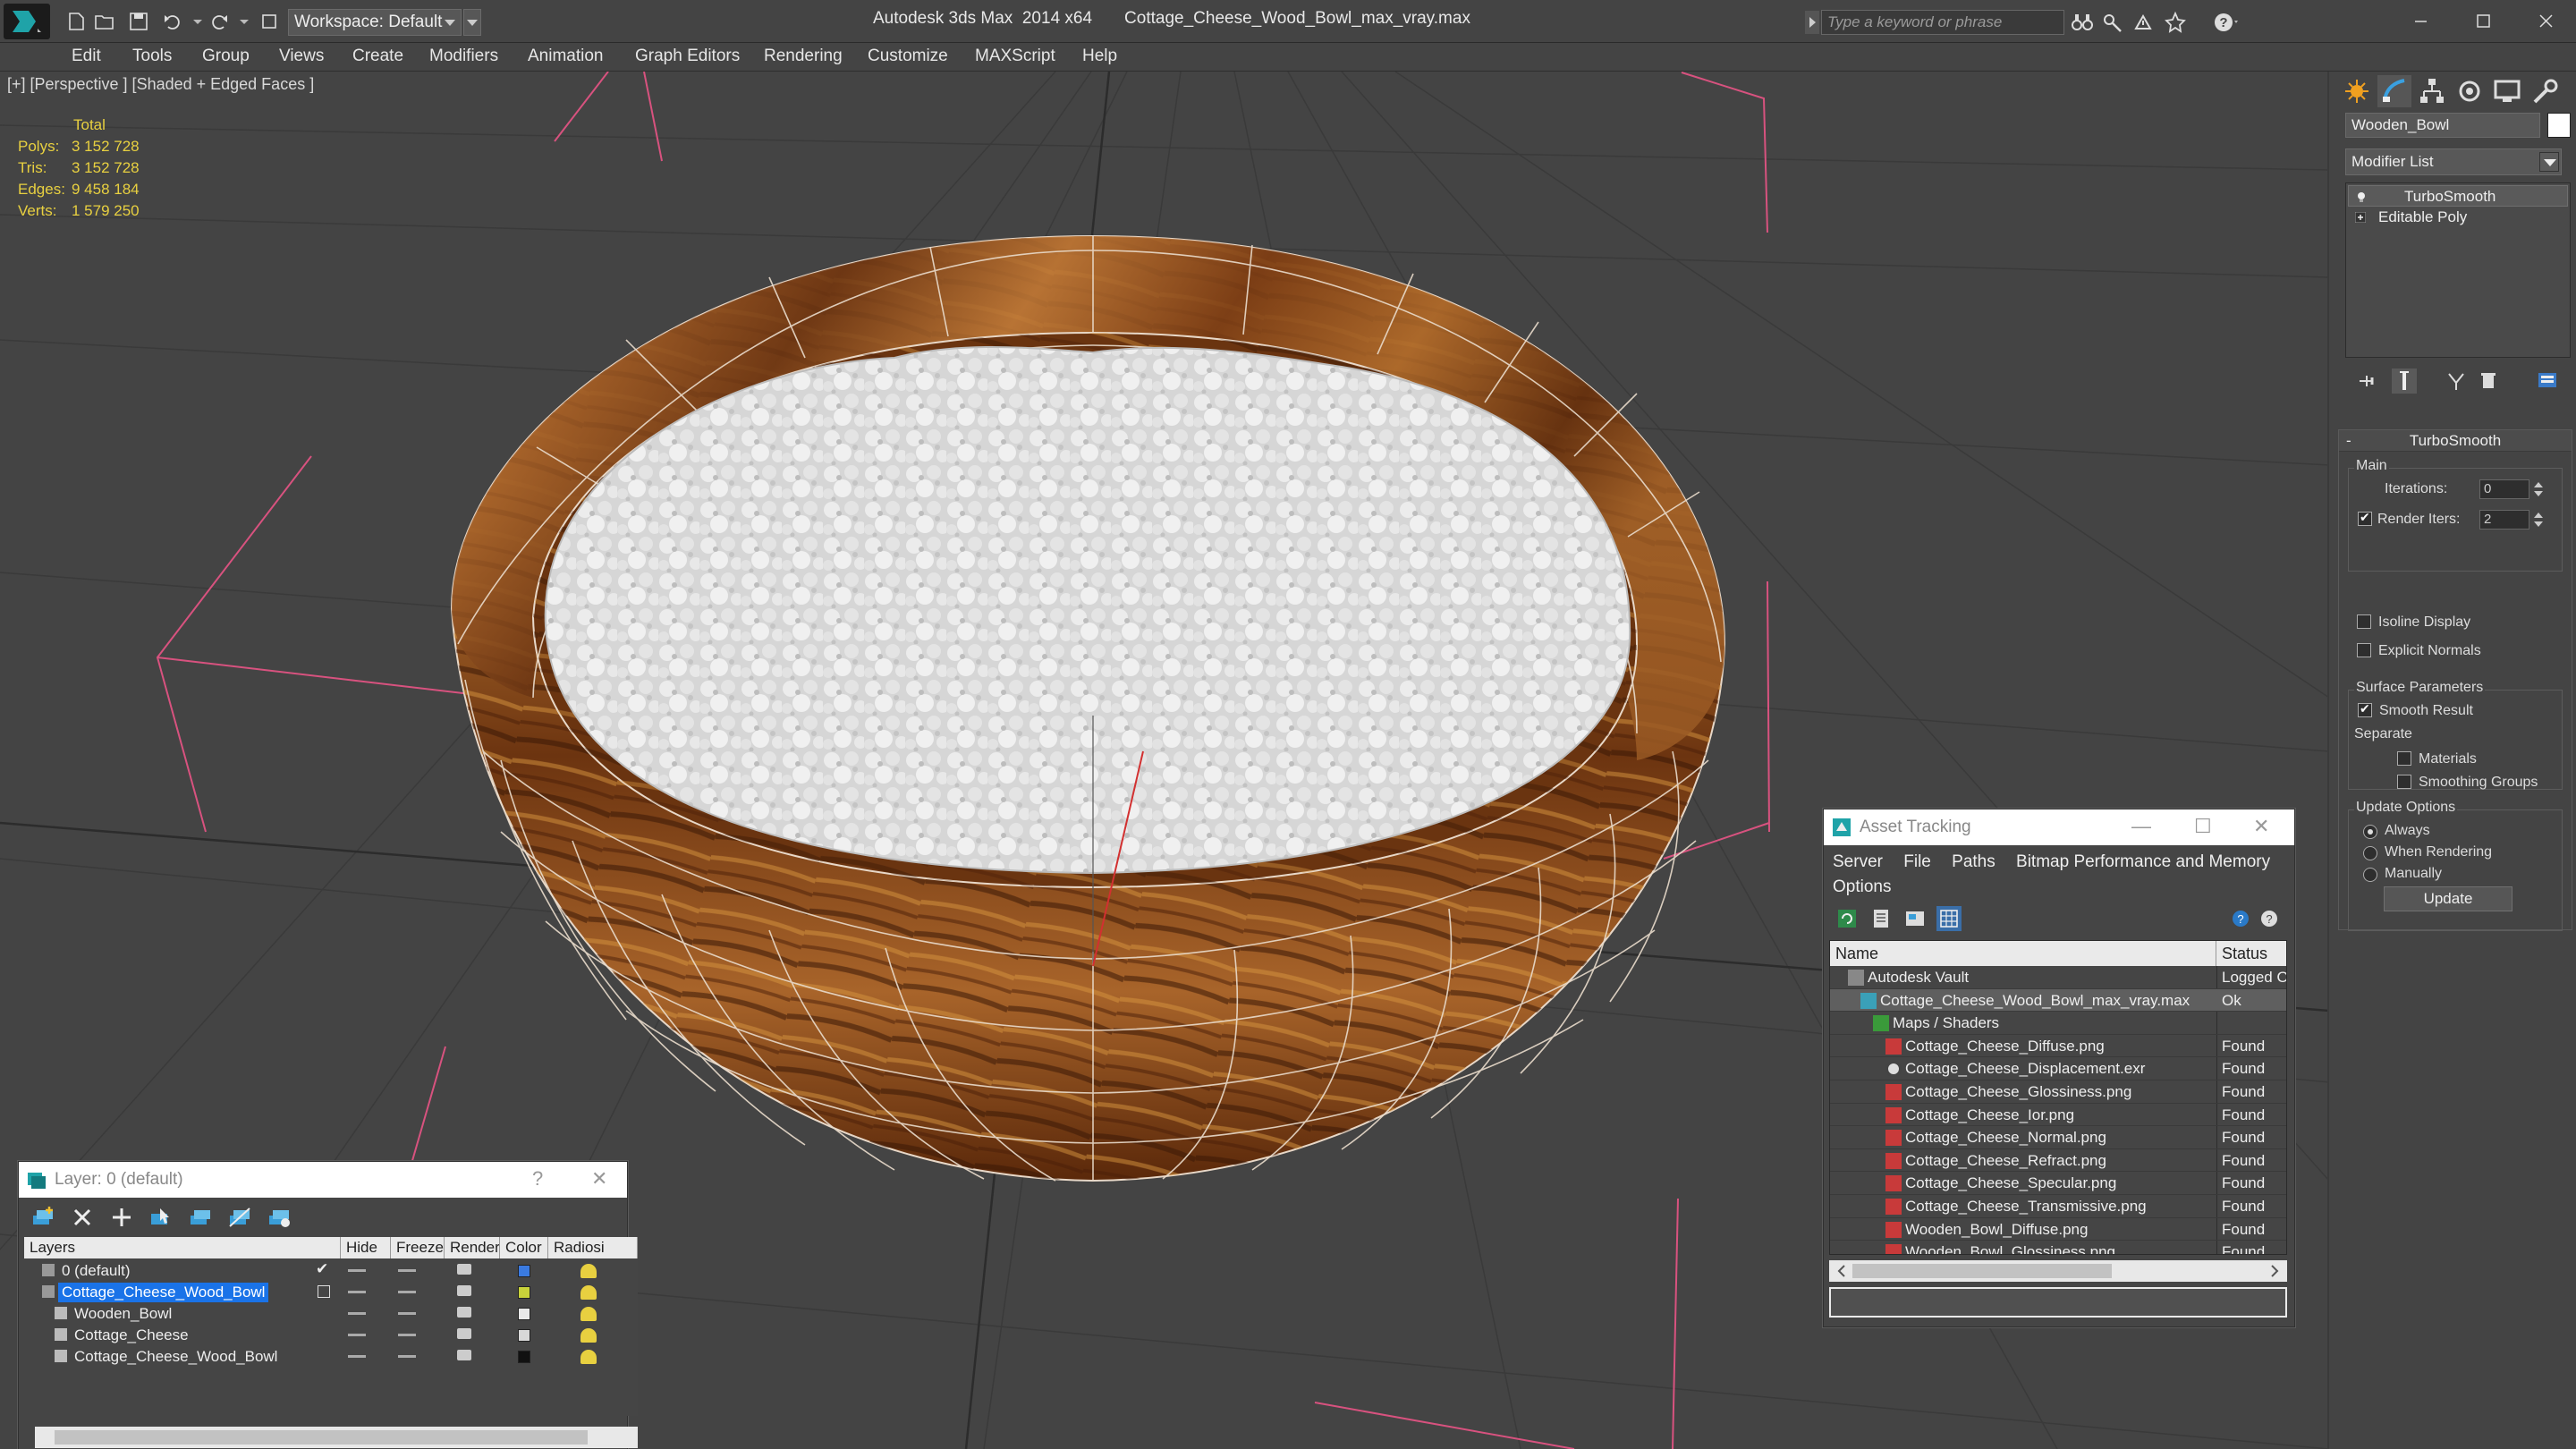  What do you see at coordinates (104, 21) in the screenshot?
I see `open-file-icon` at bounding box center [104, 21].